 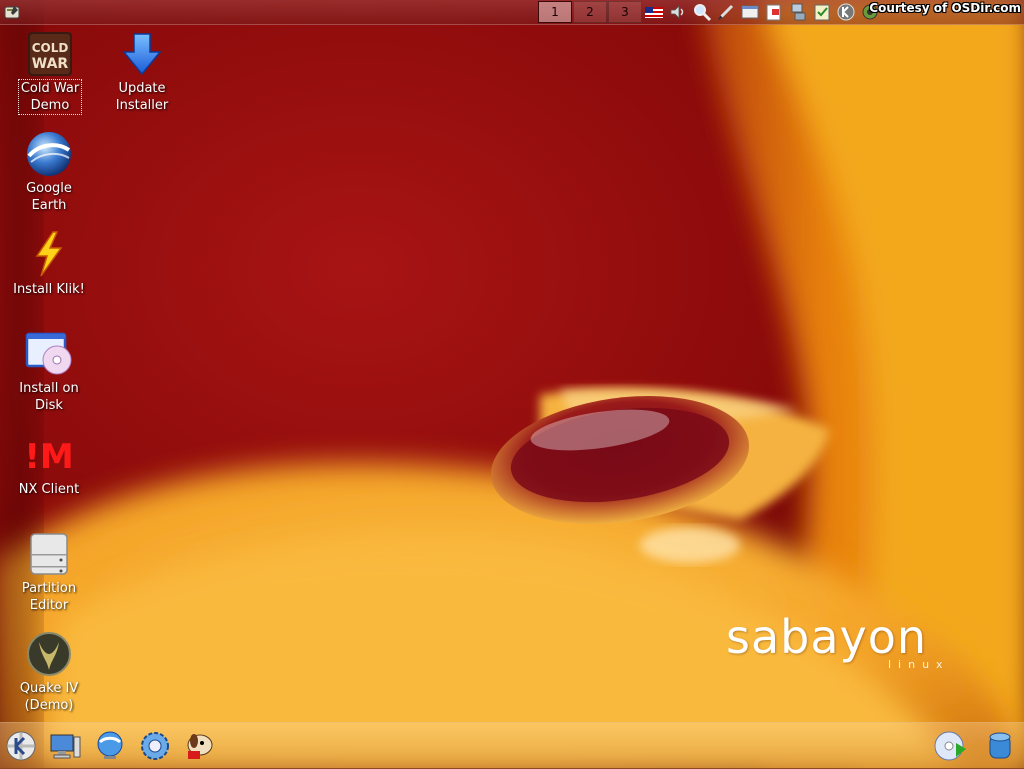 What do you see at coordinates (50, 97) in the screenshot?
I see `desktop-icon-label: Cold War Demo` at bounding box center [50, 97].